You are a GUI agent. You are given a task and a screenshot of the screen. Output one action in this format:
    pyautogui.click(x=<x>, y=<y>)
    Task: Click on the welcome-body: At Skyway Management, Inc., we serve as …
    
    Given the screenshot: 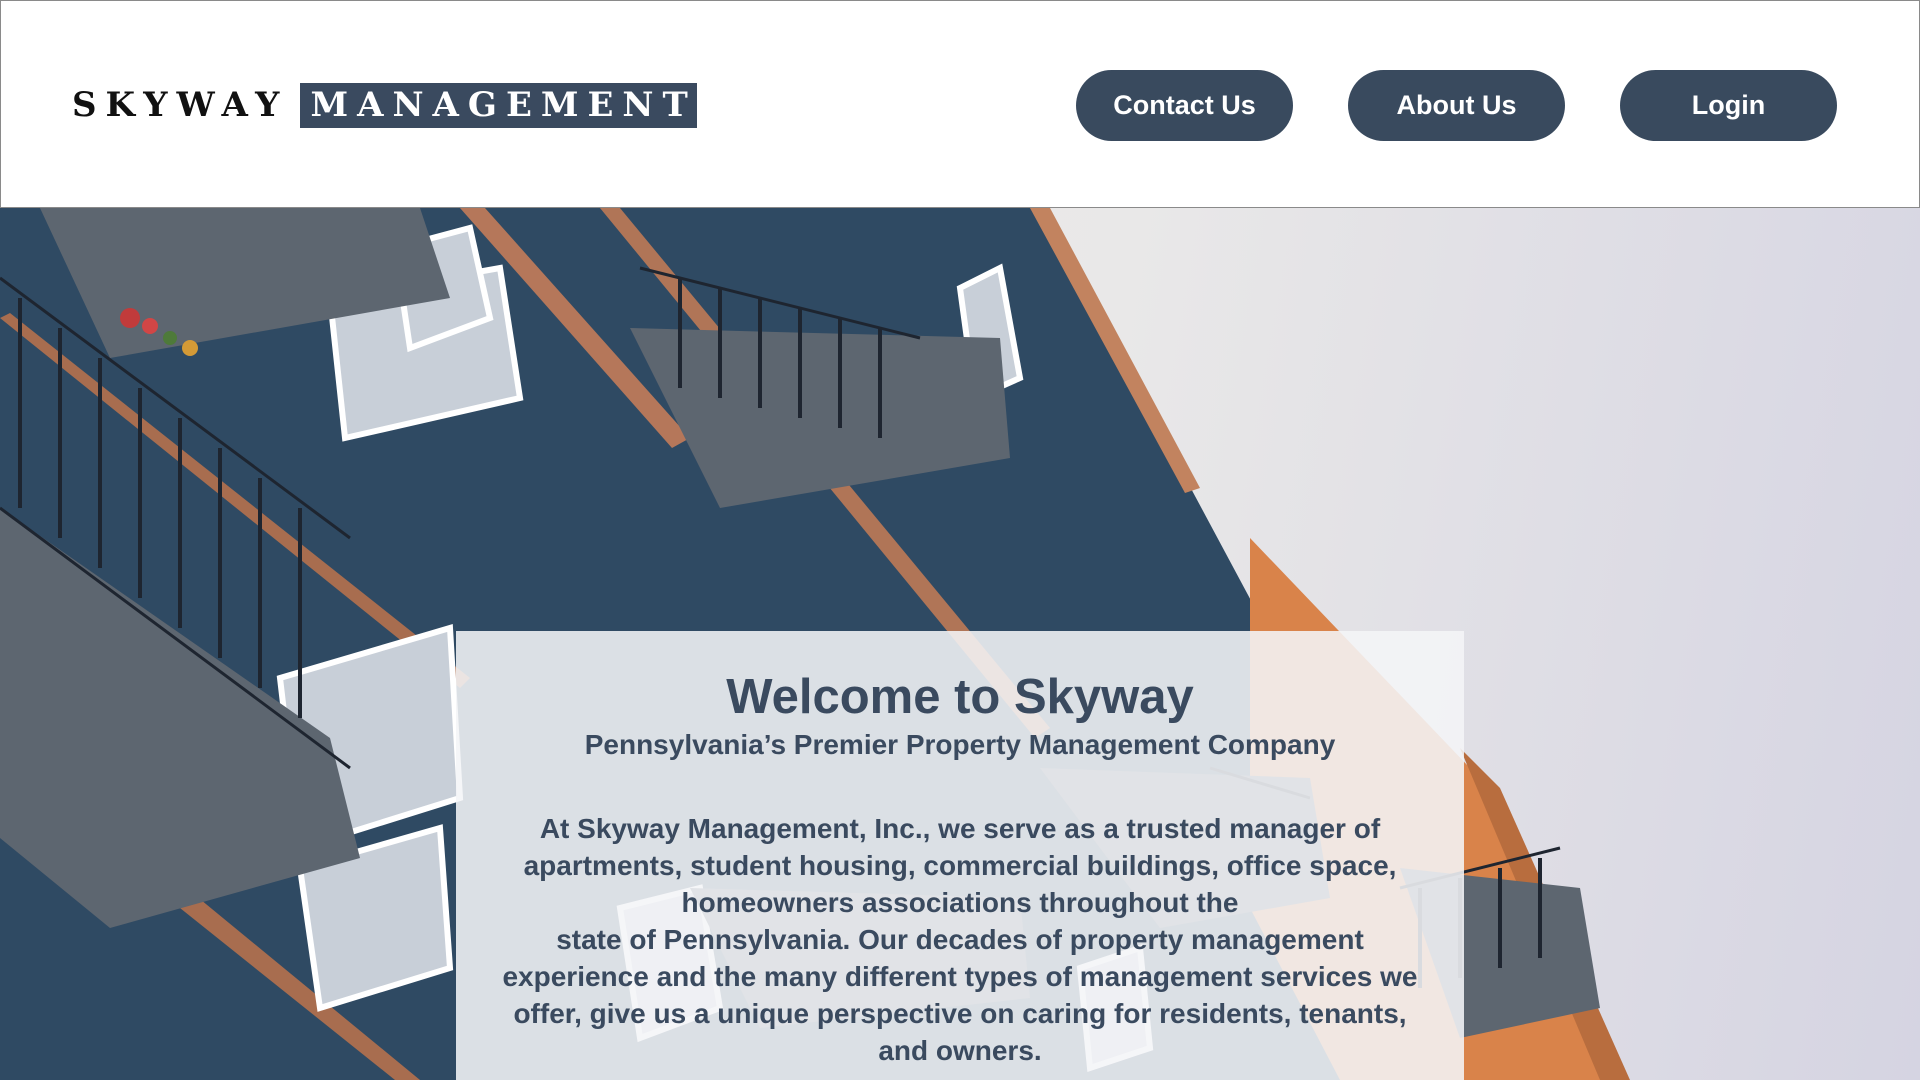 What is the action you would take?
    pyautogui.click(x=960, y=939)
    